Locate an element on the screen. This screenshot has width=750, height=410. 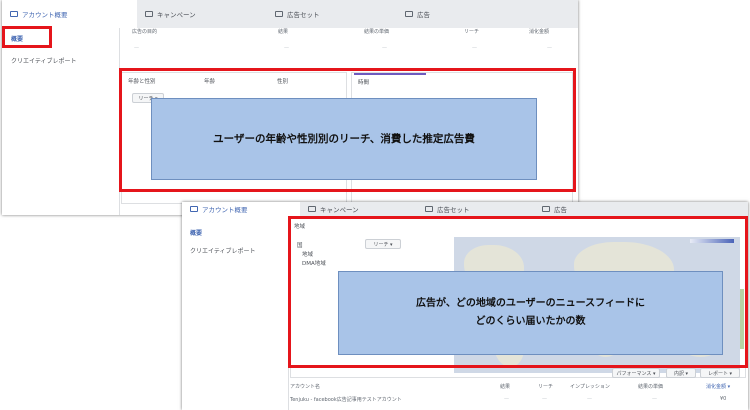
column-header-objective: 広告の目的 is located at coordinates (144, 31).